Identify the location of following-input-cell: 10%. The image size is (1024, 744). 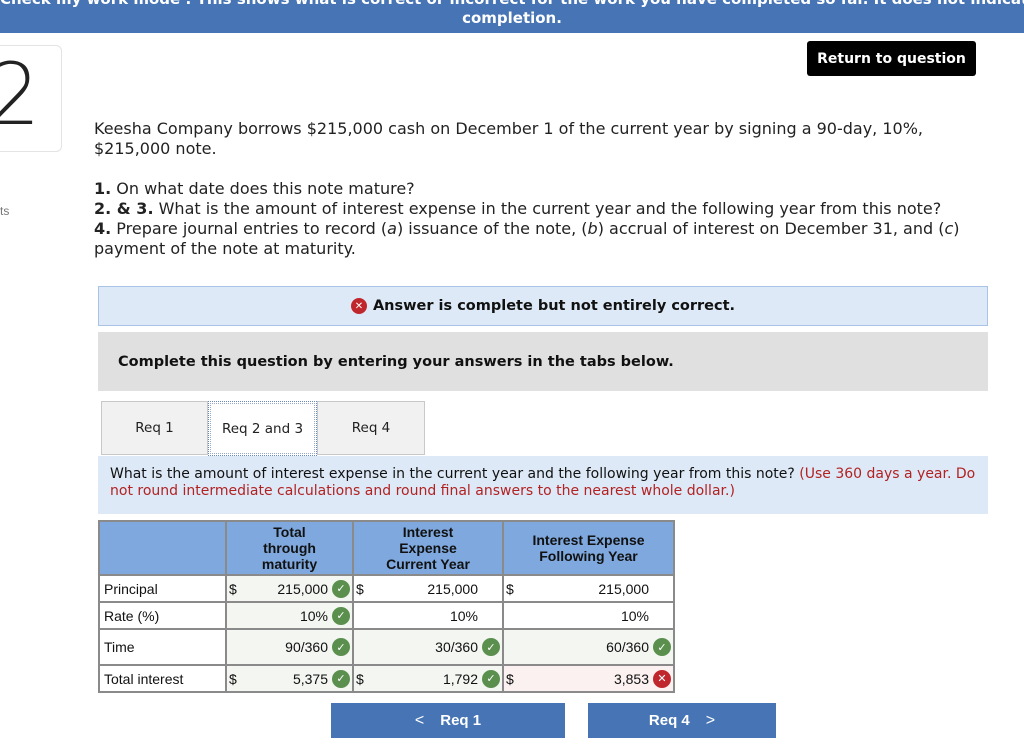
(588, 615).